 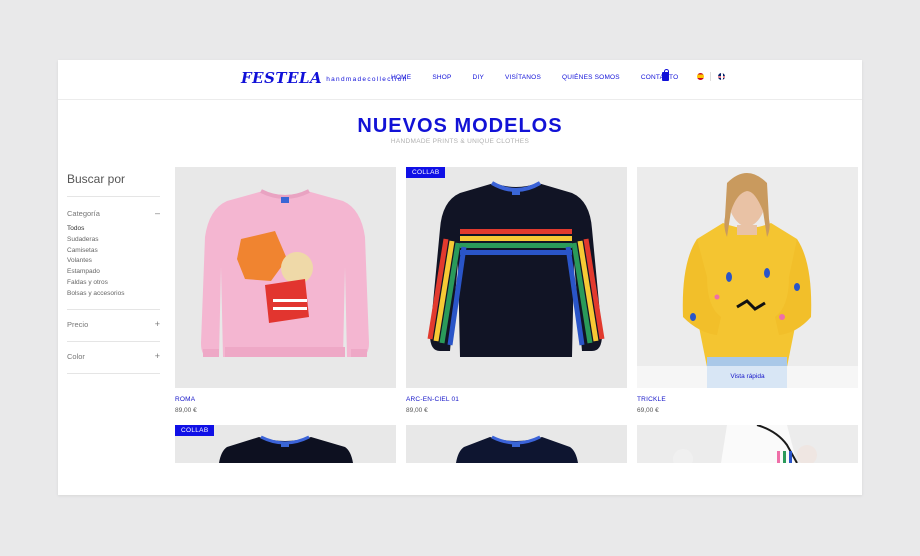 I want to click on nav-home: HOME, so click(x=401, y=77).